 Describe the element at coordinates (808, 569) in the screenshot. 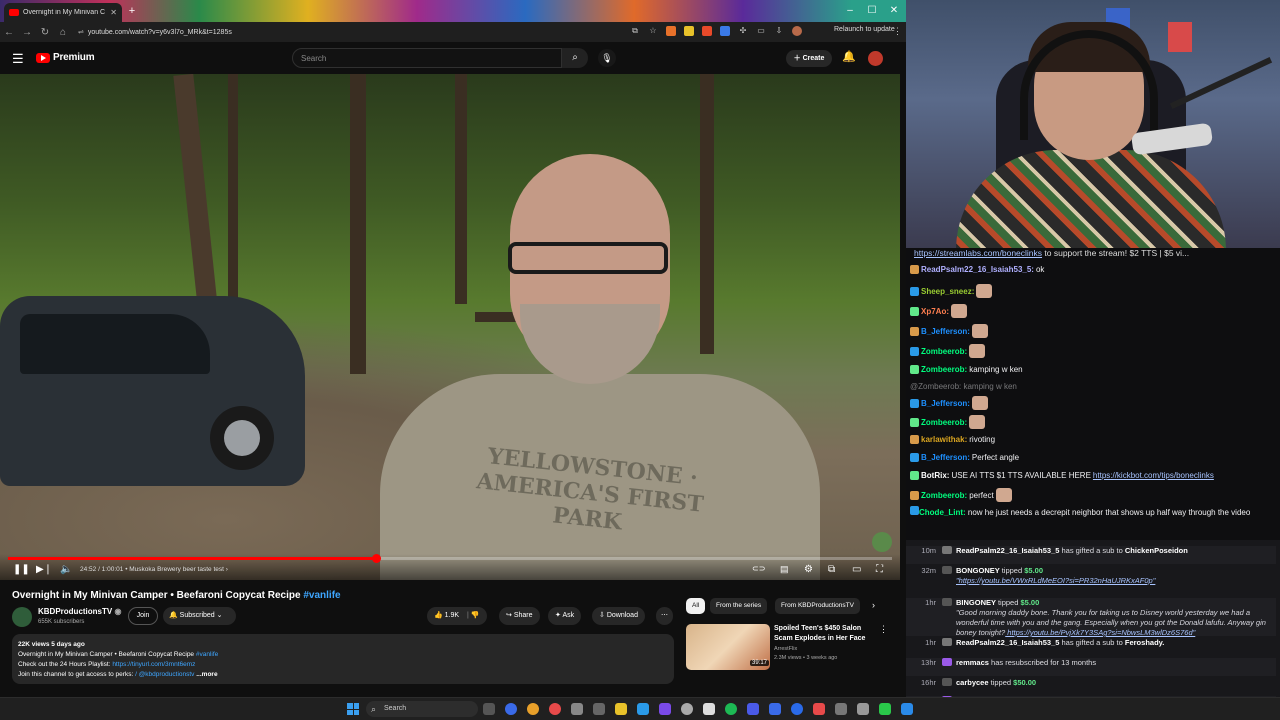

I see `settings-gear-icon: ⚙` at that location.